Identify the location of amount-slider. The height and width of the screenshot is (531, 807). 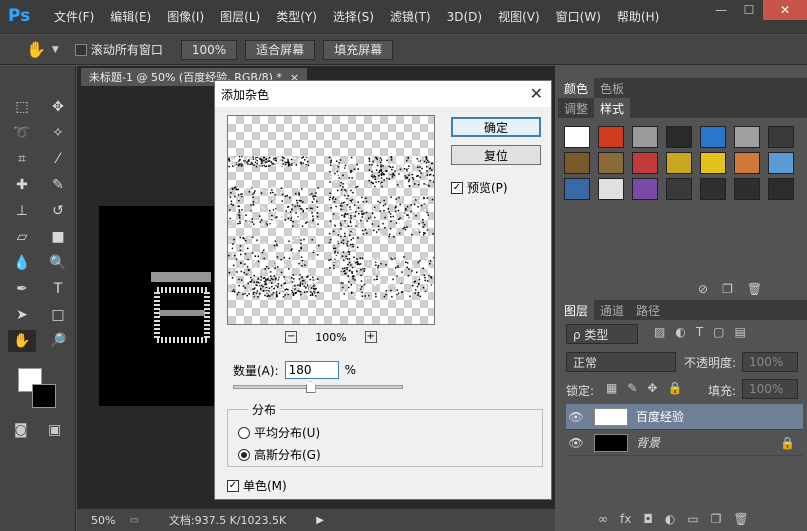
(318, 387).